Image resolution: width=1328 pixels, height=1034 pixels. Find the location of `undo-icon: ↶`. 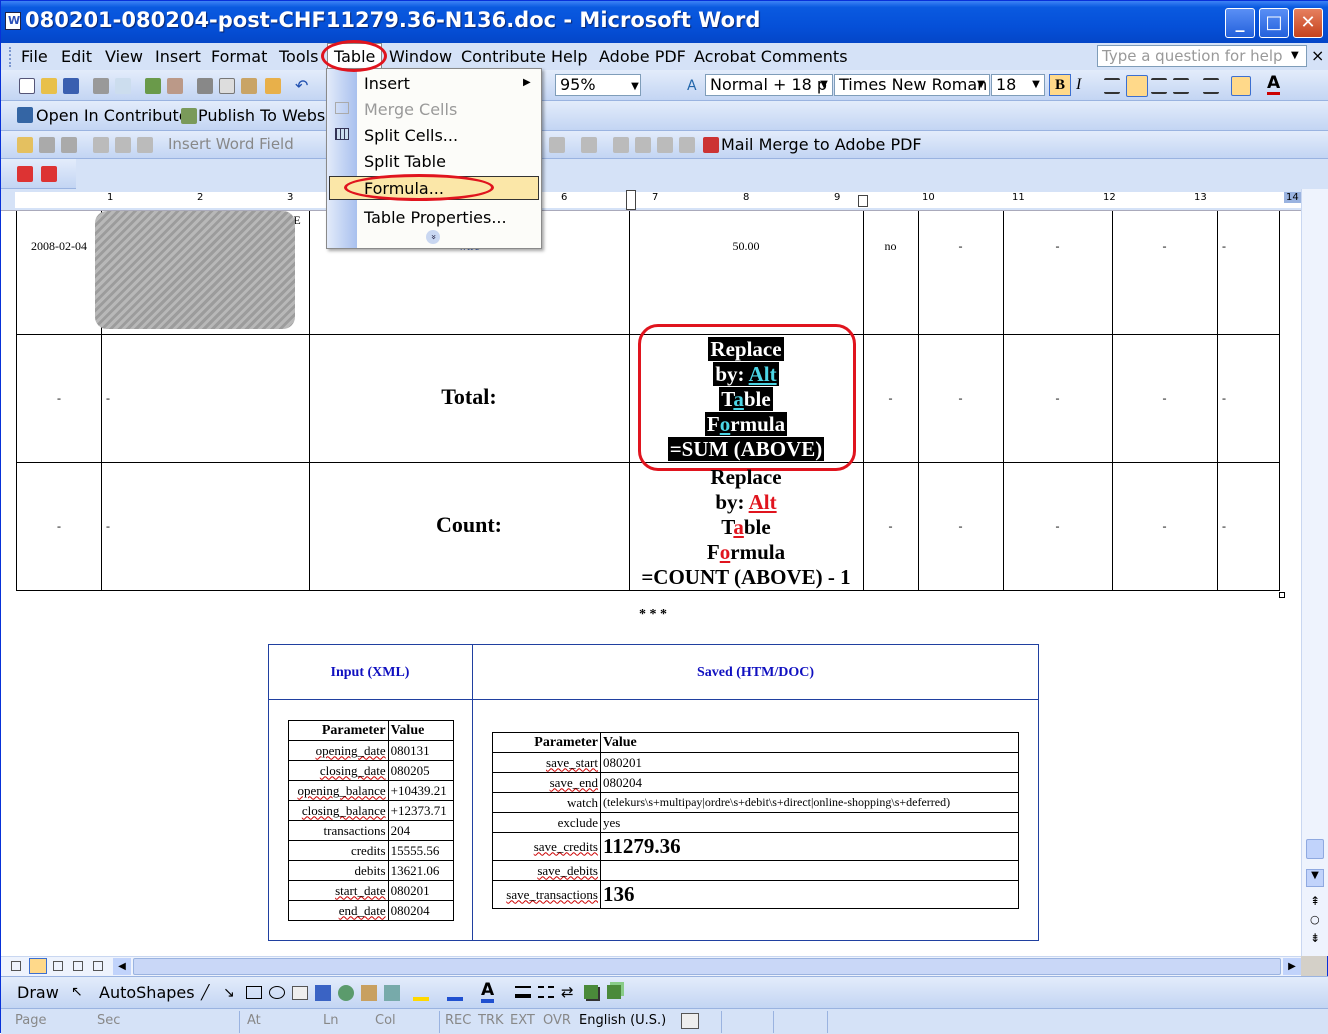

undo-icon: ↶ is located at coordinates (303, 86).